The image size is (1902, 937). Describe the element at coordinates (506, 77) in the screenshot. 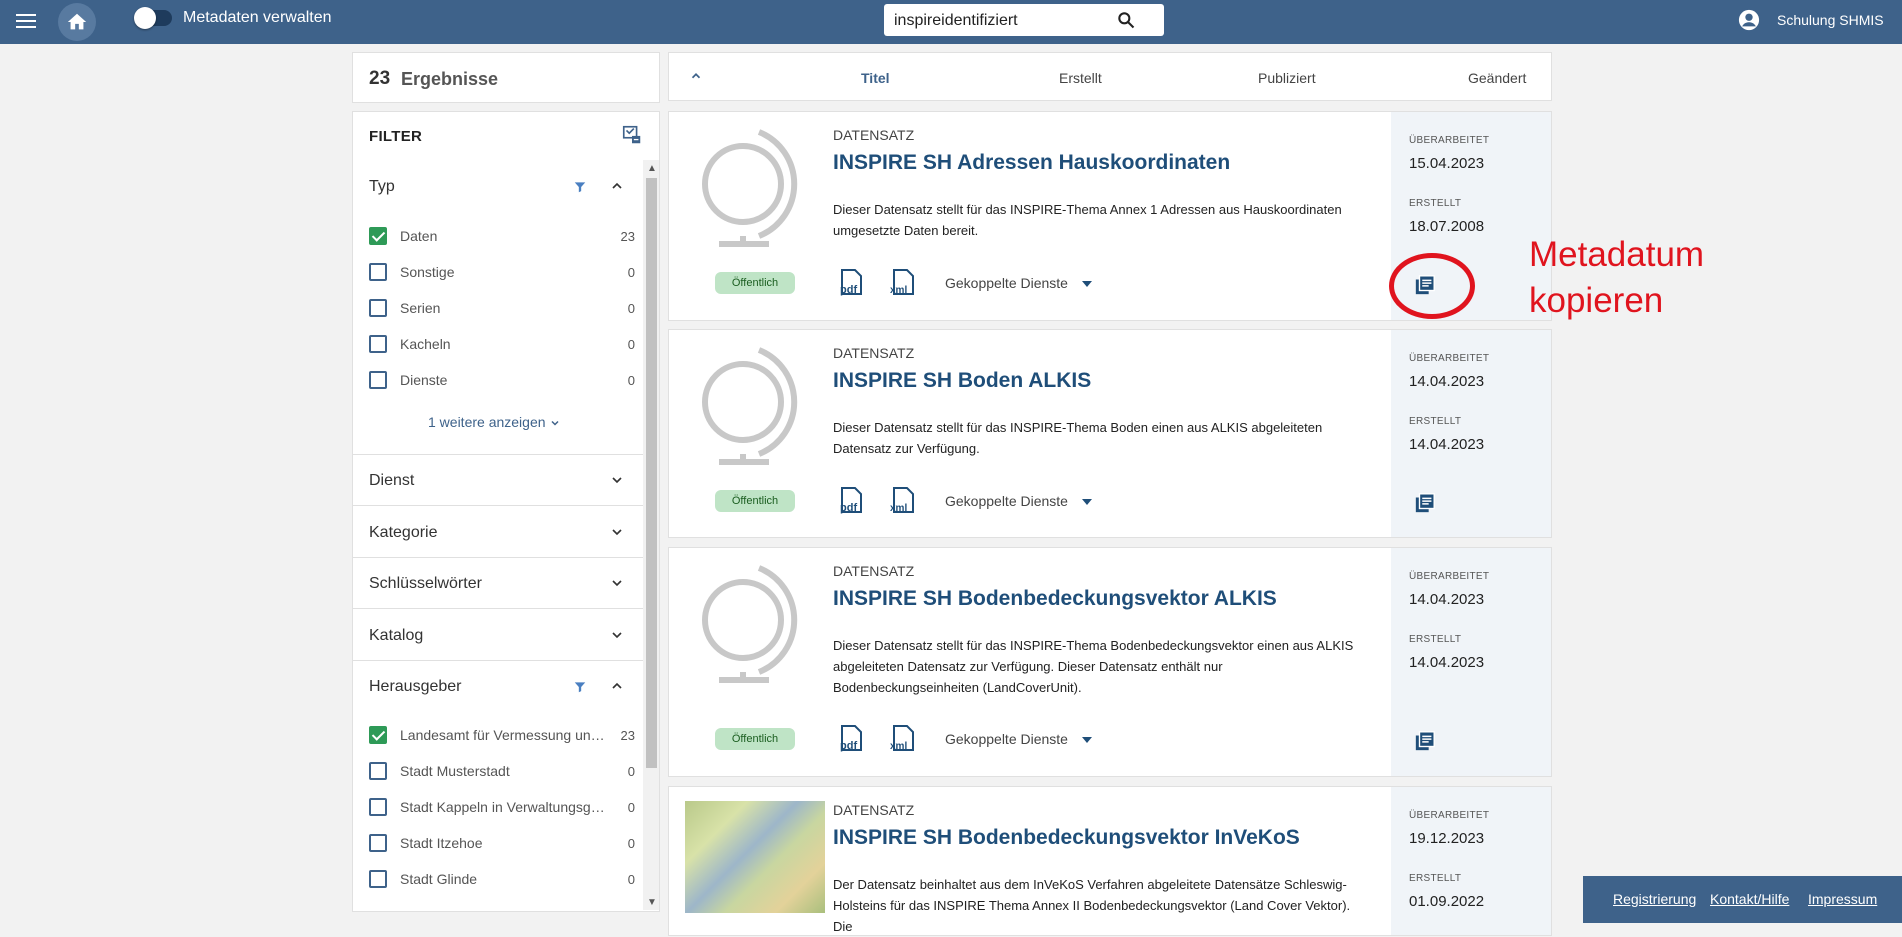

I see `results-count-card: 23 Ergebnisse` at that location.